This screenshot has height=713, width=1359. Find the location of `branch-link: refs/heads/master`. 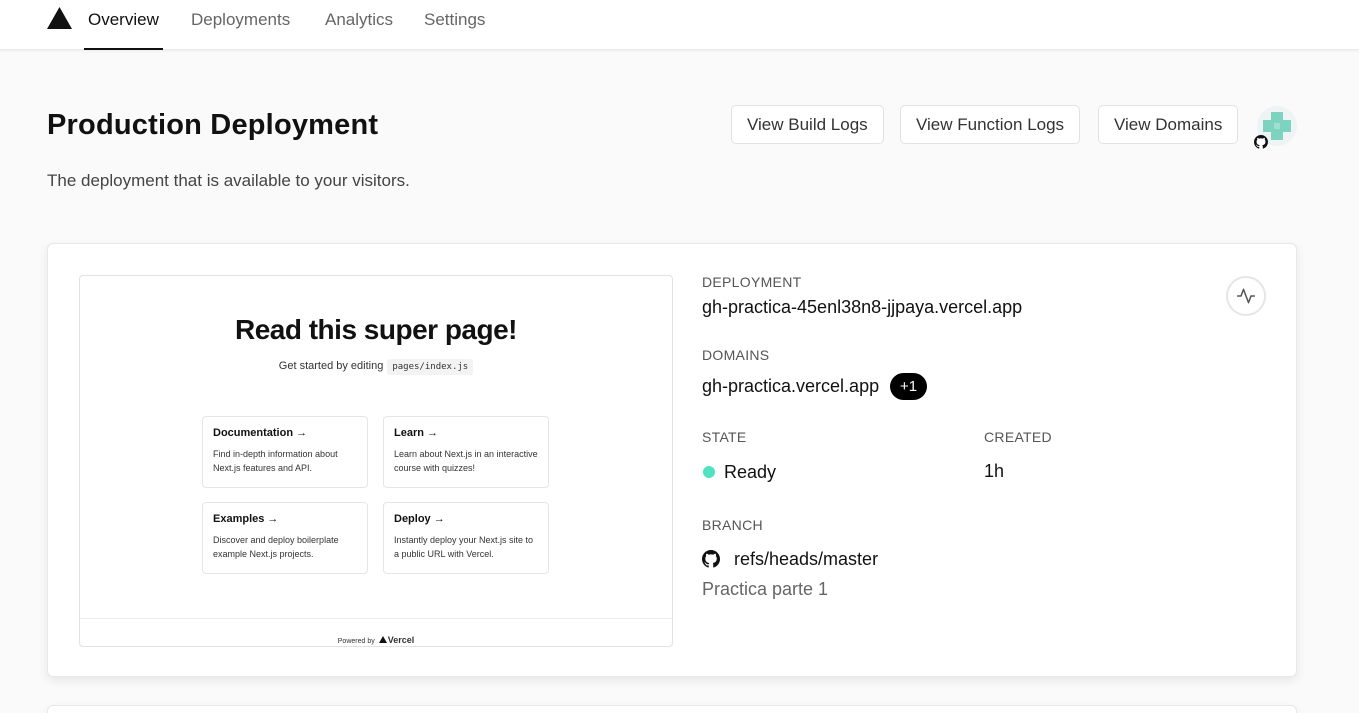

branch-link: refs/heads/master is located at coordinates (806, 559).